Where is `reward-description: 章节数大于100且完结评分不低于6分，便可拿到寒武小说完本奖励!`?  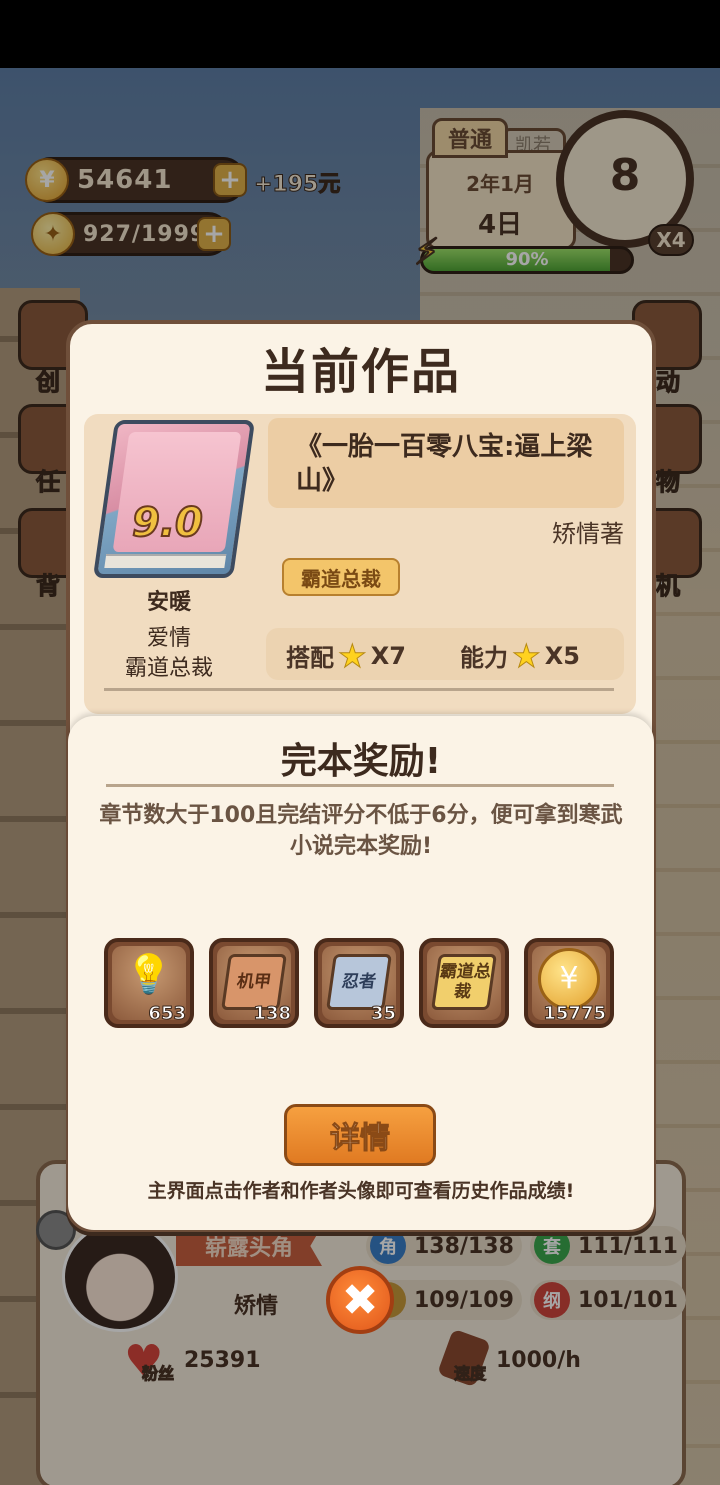
reward-description: 章节数大于100且完结评分不低于6分，便可拿到寒武小说完本奖励! is located at coordinates (361, 831).